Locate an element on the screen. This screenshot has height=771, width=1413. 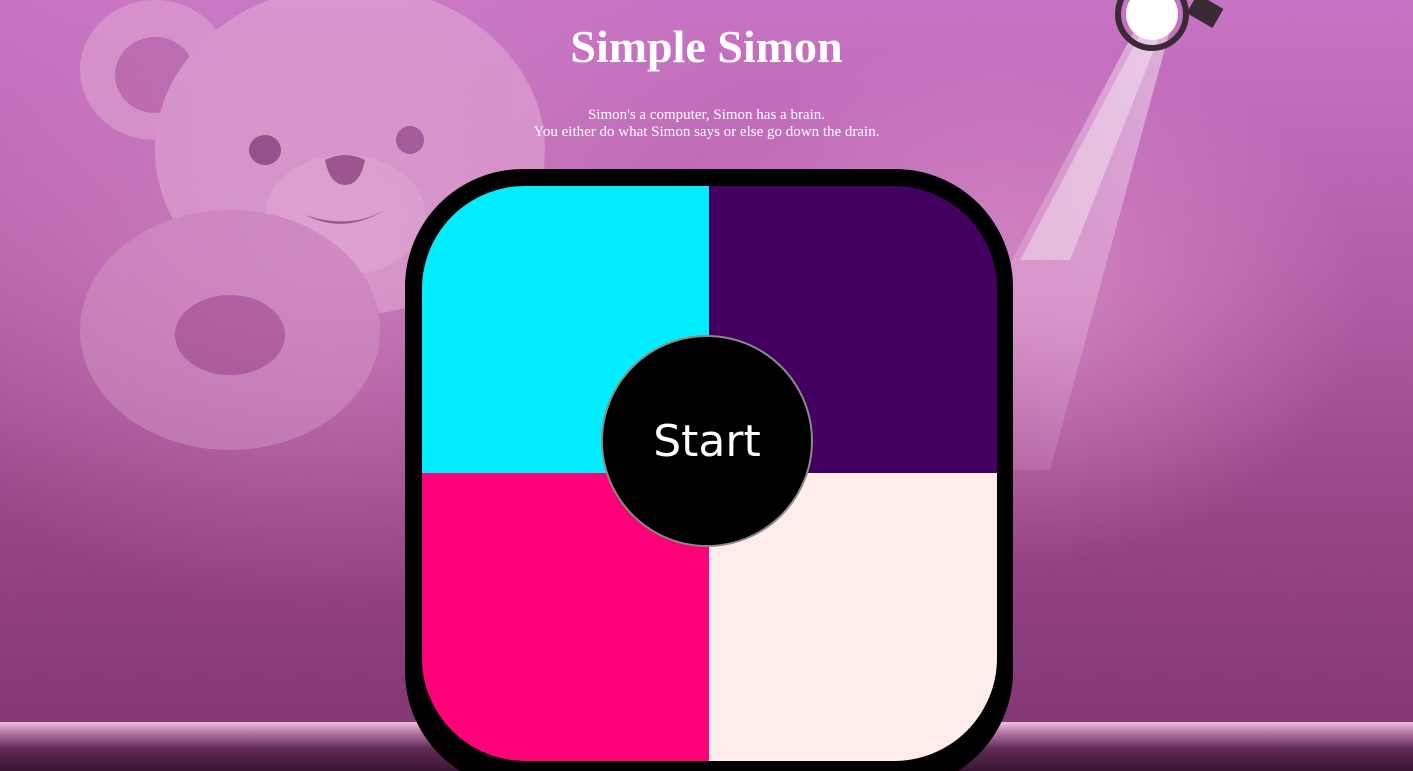
tagline-line-1: Simon's a computer, Simon has a brain. is located at coordinates (706, 115).